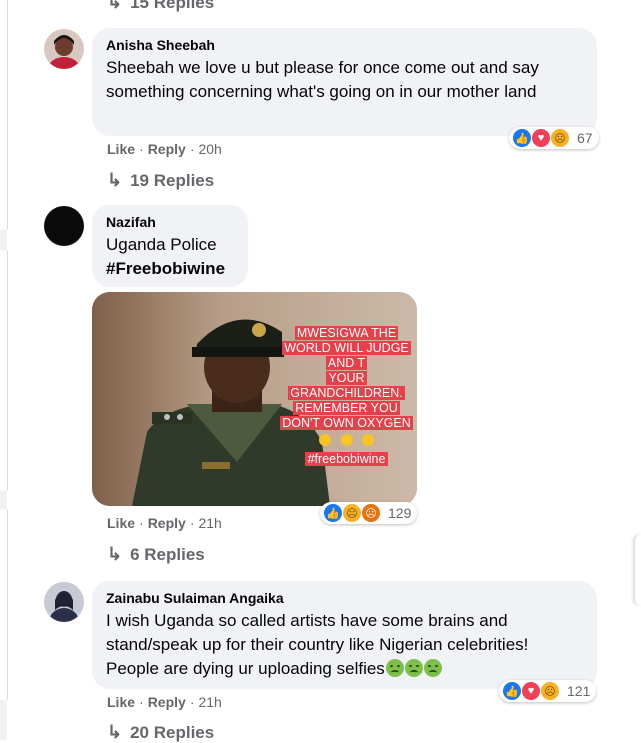  I want to click on comment-actions: Like · Reply · 20h, so click(164, 149).